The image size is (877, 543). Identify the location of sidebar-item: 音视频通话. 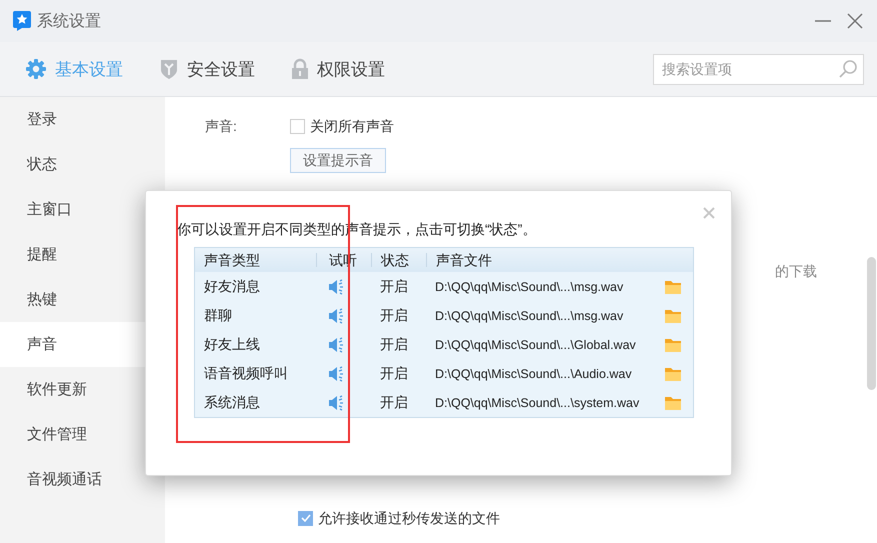
(82, 479).